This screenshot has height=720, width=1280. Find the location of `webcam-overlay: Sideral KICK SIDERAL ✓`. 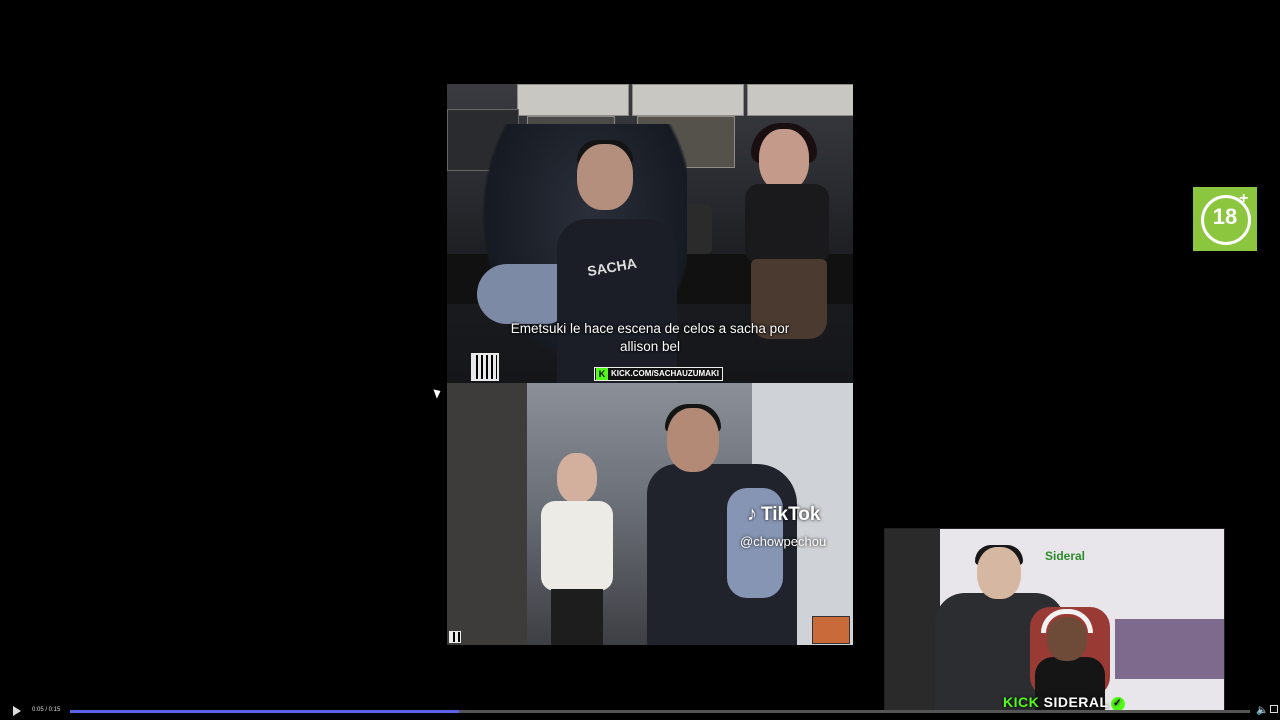

webcam-overlay: Sideral KICK SIDERAL ✓ is located at coordinates (1054, 619).